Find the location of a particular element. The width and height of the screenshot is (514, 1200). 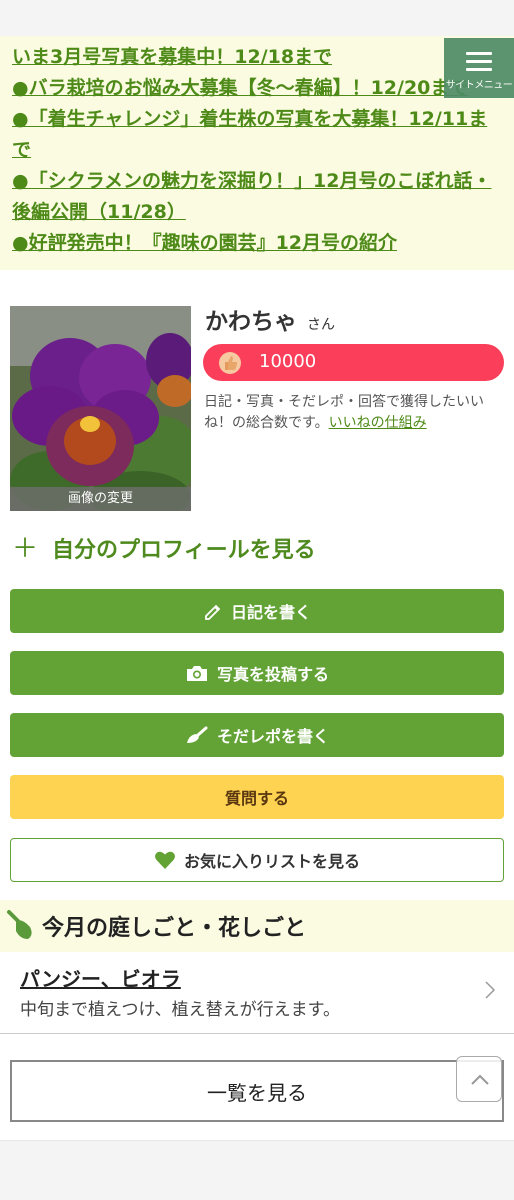

garden-section-header: 今月の庭しごと・花しごと is located at coordinates (257, 926).